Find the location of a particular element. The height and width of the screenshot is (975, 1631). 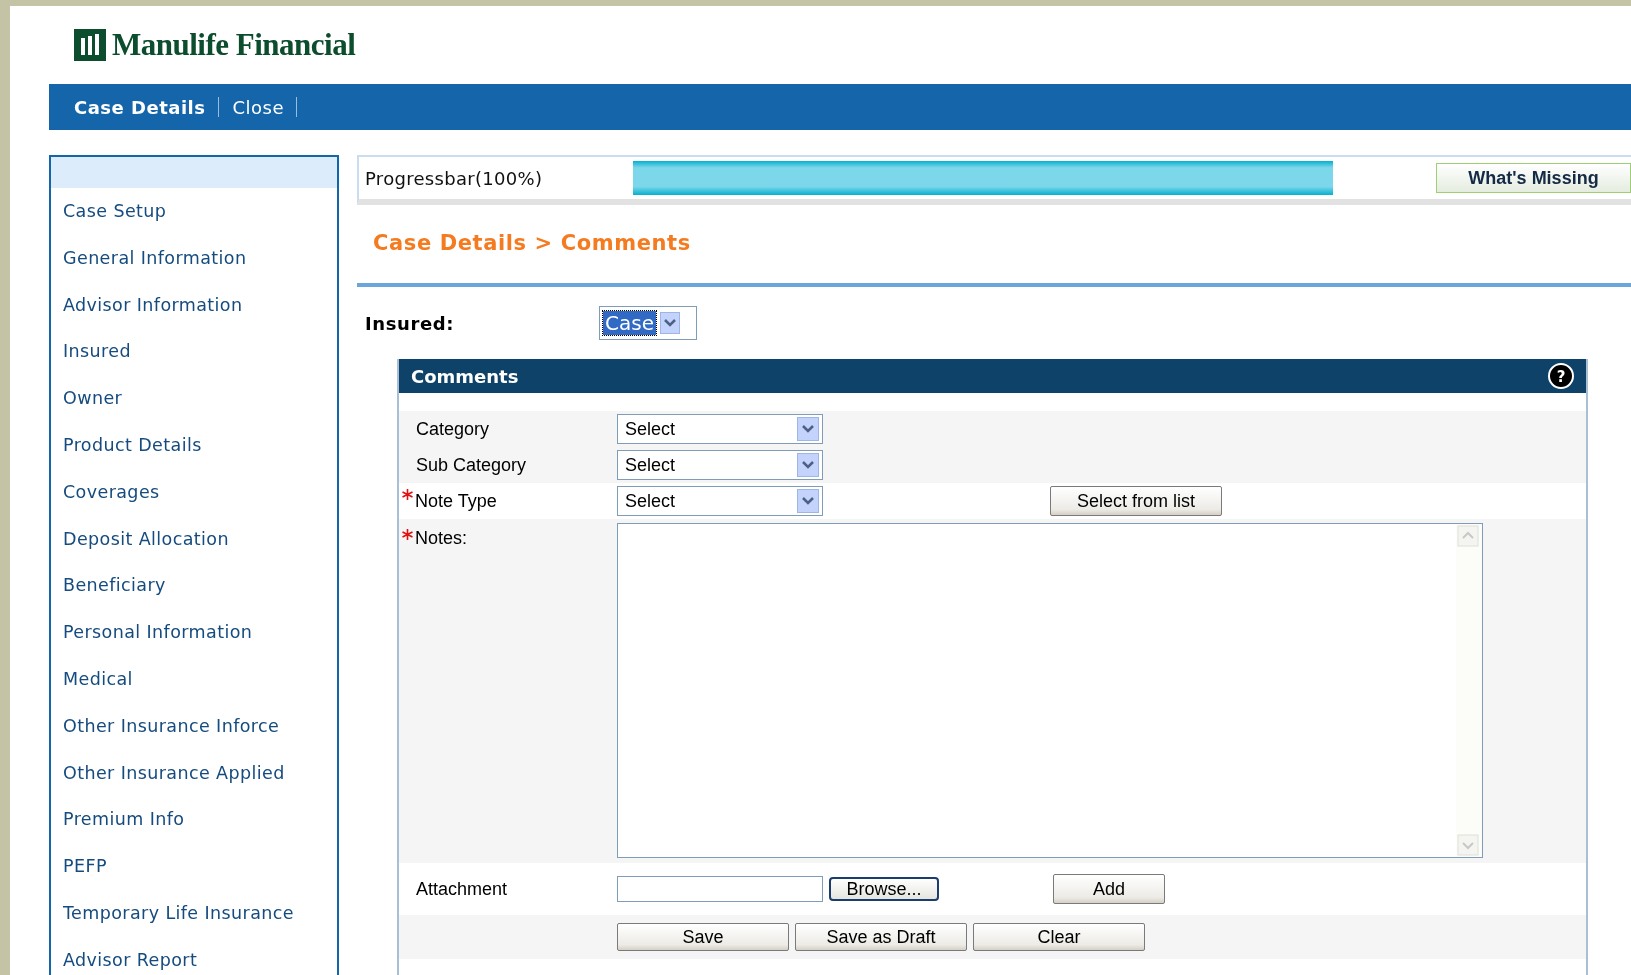

sidebar-item: Coverages is located at coordinates (194, 502).